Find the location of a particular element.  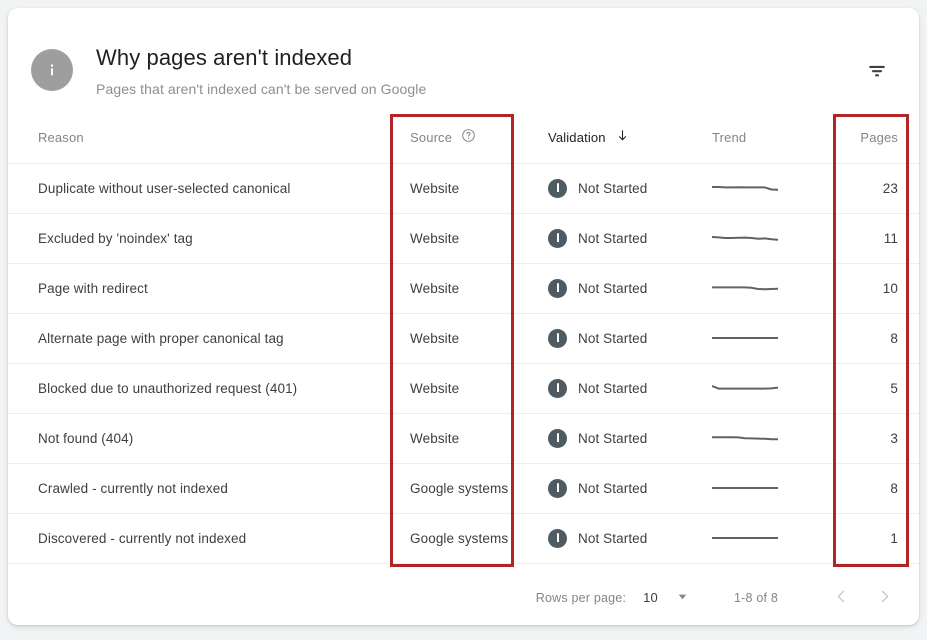

cell-pages: 10 is located at coordinates (872, 288).